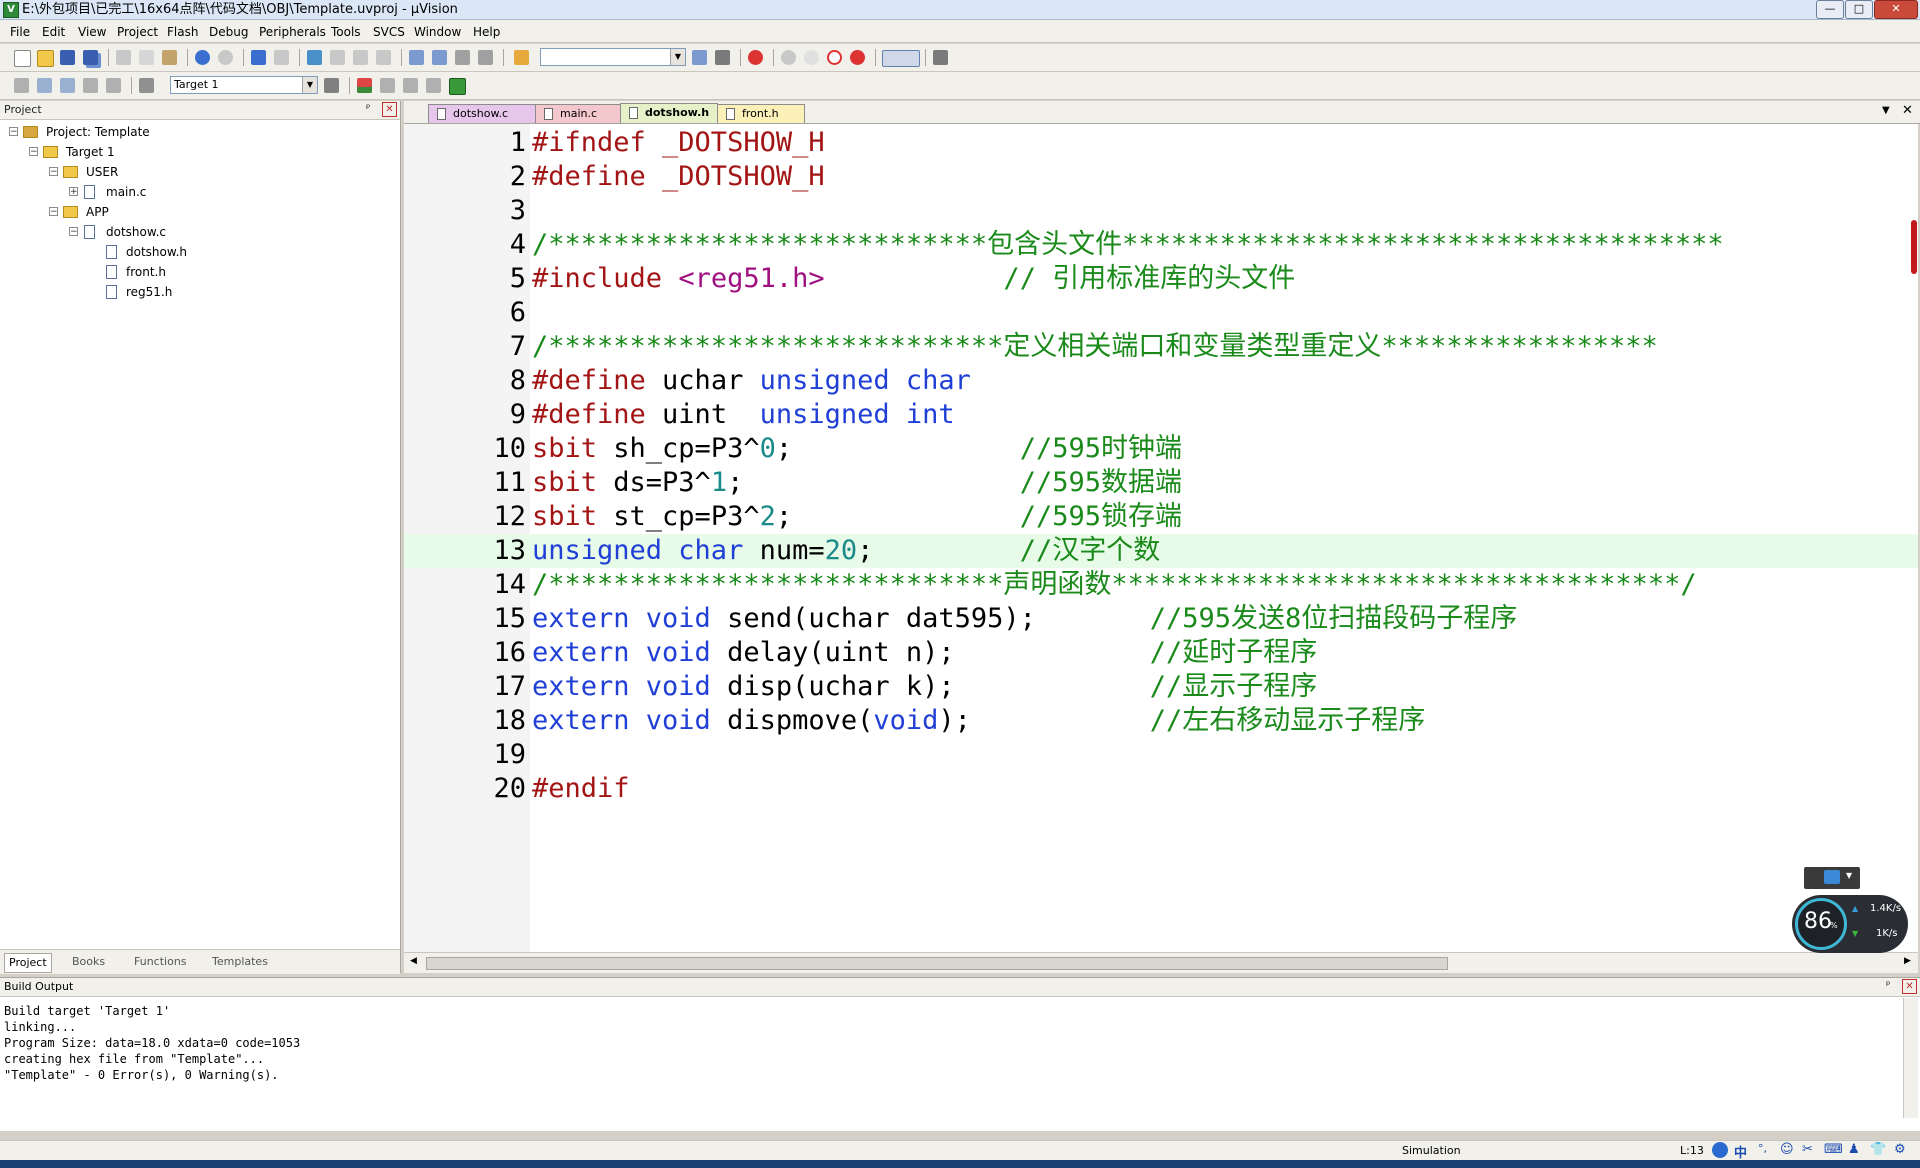 Image resolution: width=1920 pixels, height=1168 pixels. What do you see at coordinates (1161, 449) in the screenshot?
I see `code-line: 10 sbit sh_cp=P3^0; //595时钟端` at bounding box center [1161, 449].